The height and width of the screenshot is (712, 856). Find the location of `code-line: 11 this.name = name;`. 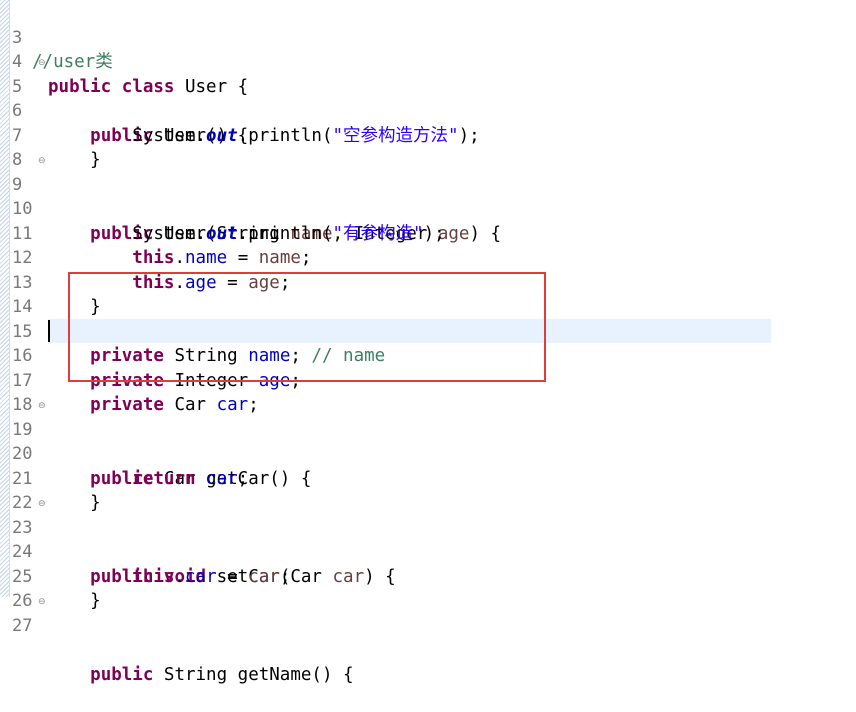

code-line: 11 this.name = name; is located at coordinates (428, 233).